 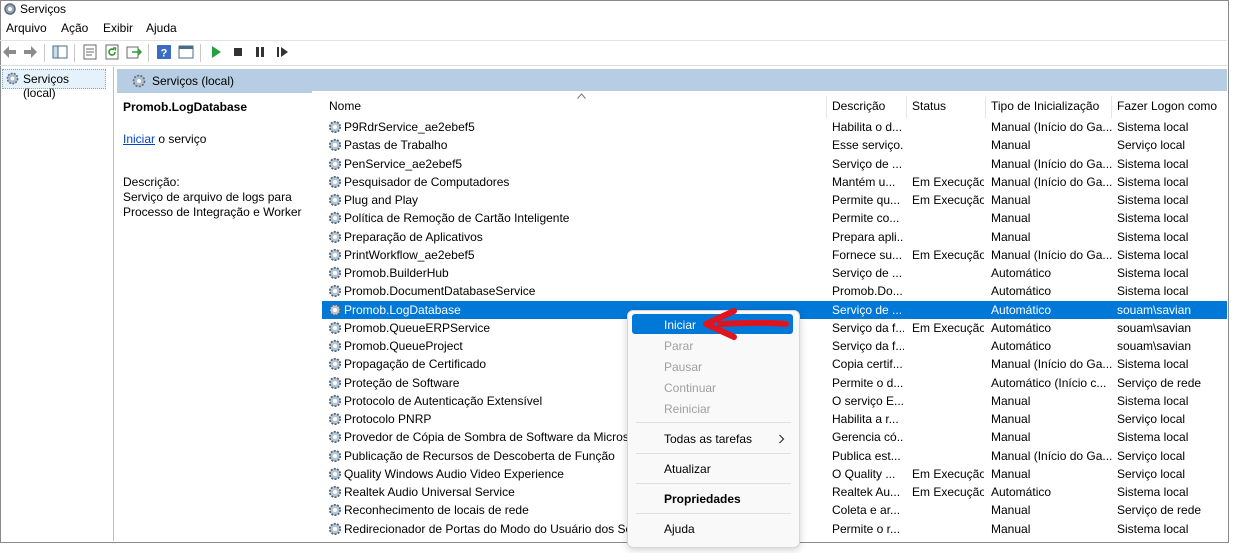 What do you see at coordinates (26, 28) in the screenshot?
I see `menu-arquivo: Arquivo` at bounding box center [26, 28].